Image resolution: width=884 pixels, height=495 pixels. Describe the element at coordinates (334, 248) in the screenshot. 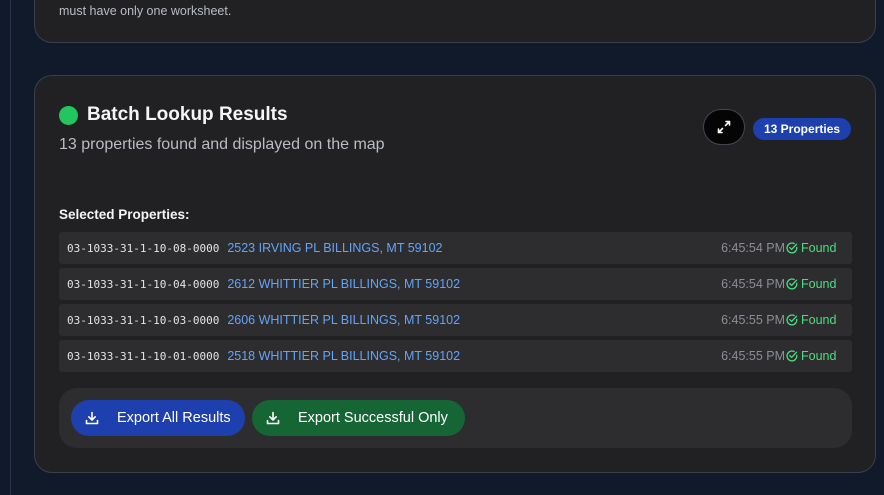

I see `property-address-link: 2523 IRVING PL BILLINGS, MT 59102` at that location.